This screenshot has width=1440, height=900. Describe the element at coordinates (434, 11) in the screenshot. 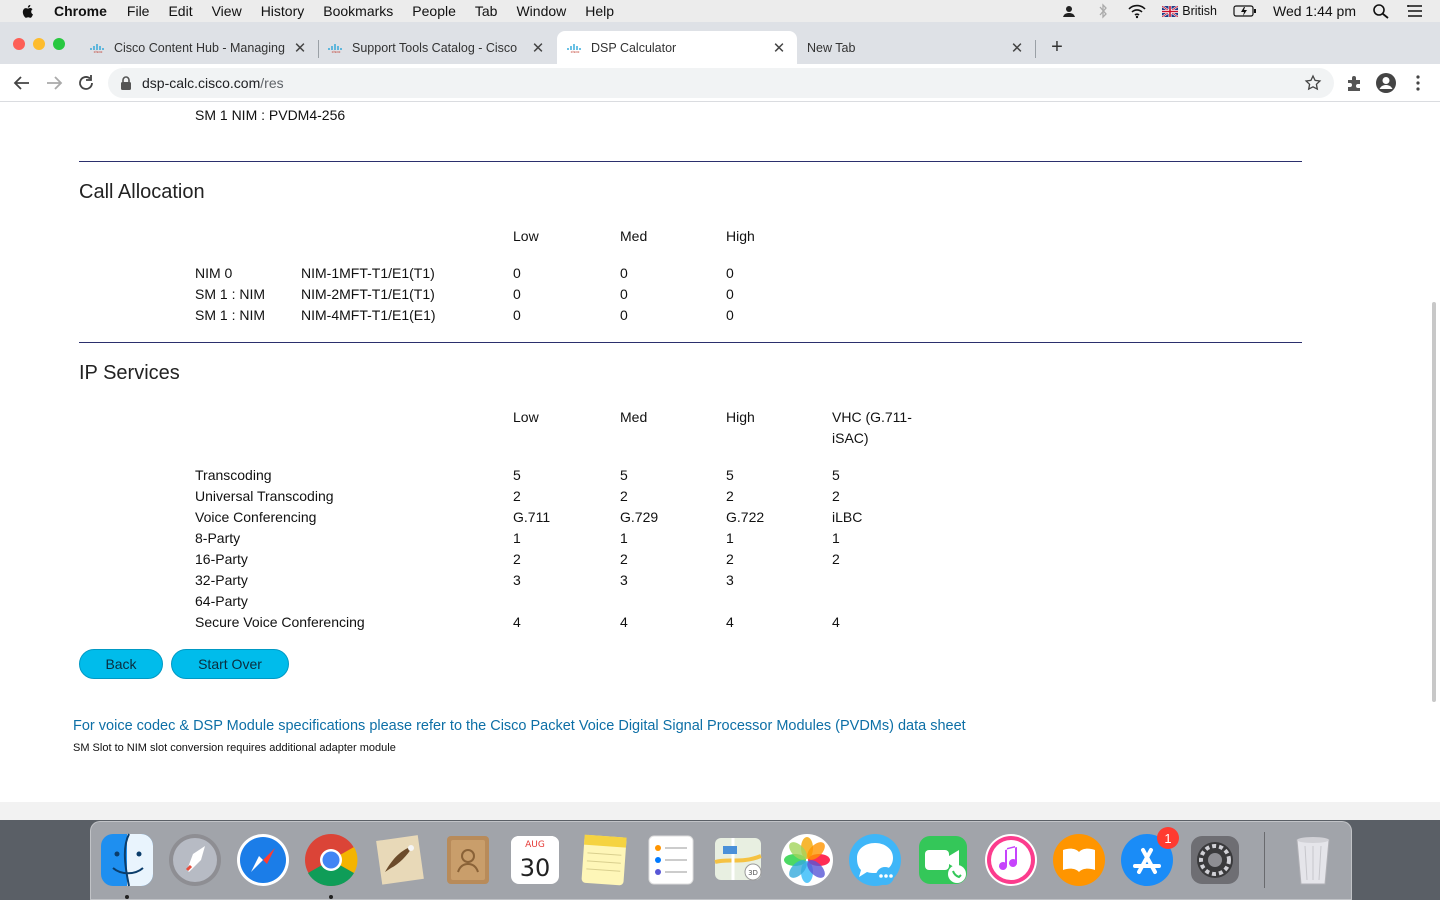

I see `menu-people: People` at that location.